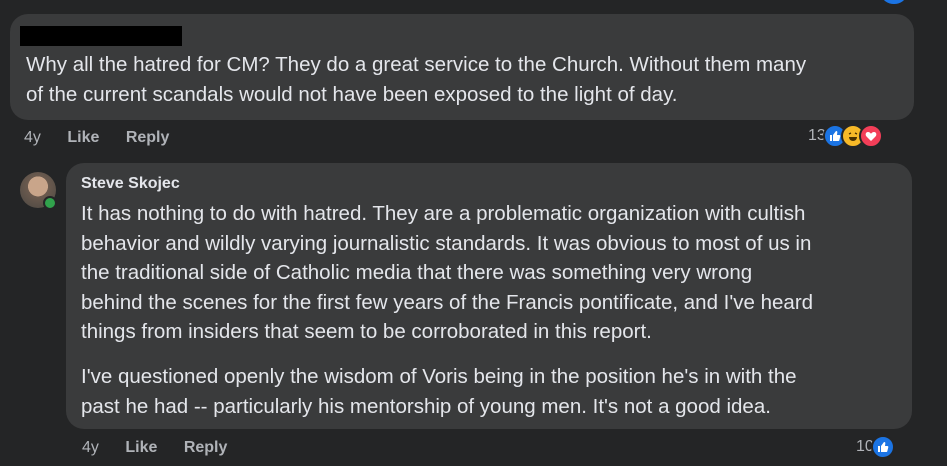  I want to click on like-icon, so click(882, 447).